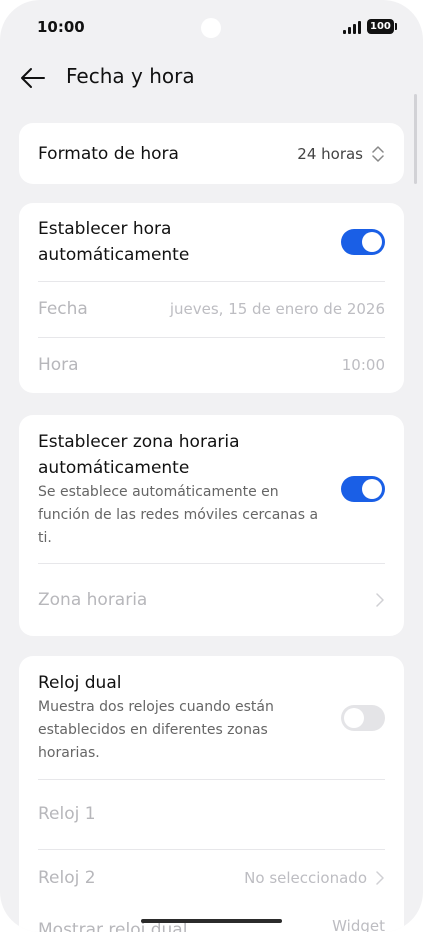 The width and height of the screenshot is (423, 932). I want to click on clock2-label: Reloj 2, so click(67, 878).